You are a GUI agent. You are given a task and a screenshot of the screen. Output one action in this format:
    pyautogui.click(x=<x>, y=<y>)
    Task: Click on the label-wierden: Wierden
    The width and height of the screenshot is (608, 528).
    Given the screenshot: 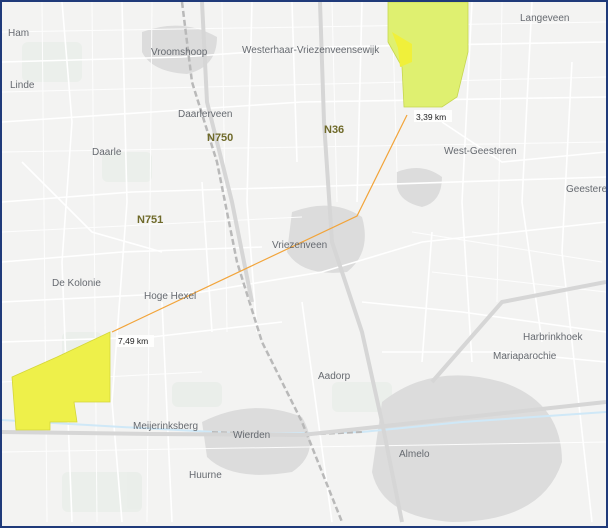 What is the action you would take?
    pyautogui.click(x=251, y=435)
    